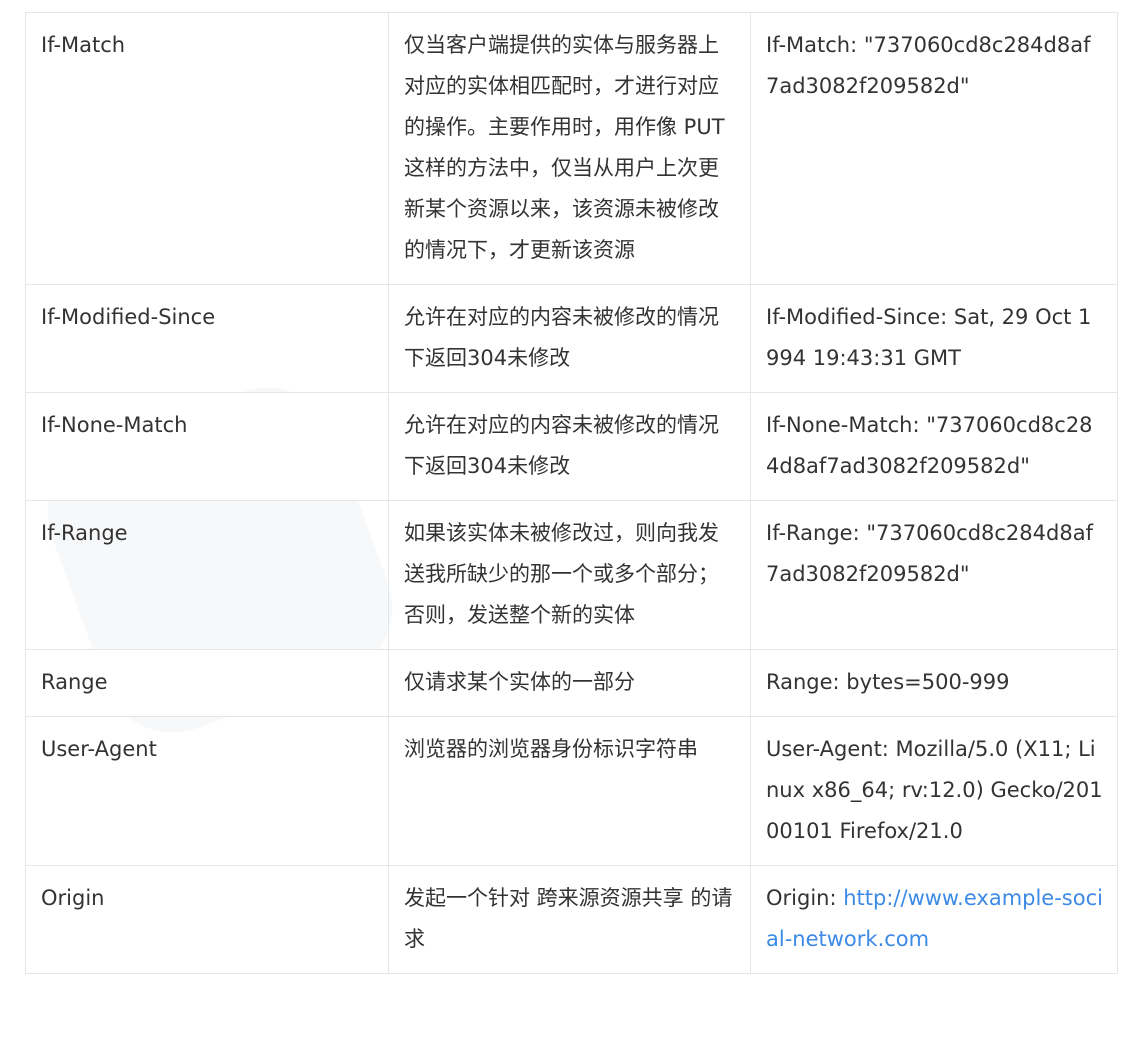  I want to click on example-prefix: Origin:, so click(805, 898).